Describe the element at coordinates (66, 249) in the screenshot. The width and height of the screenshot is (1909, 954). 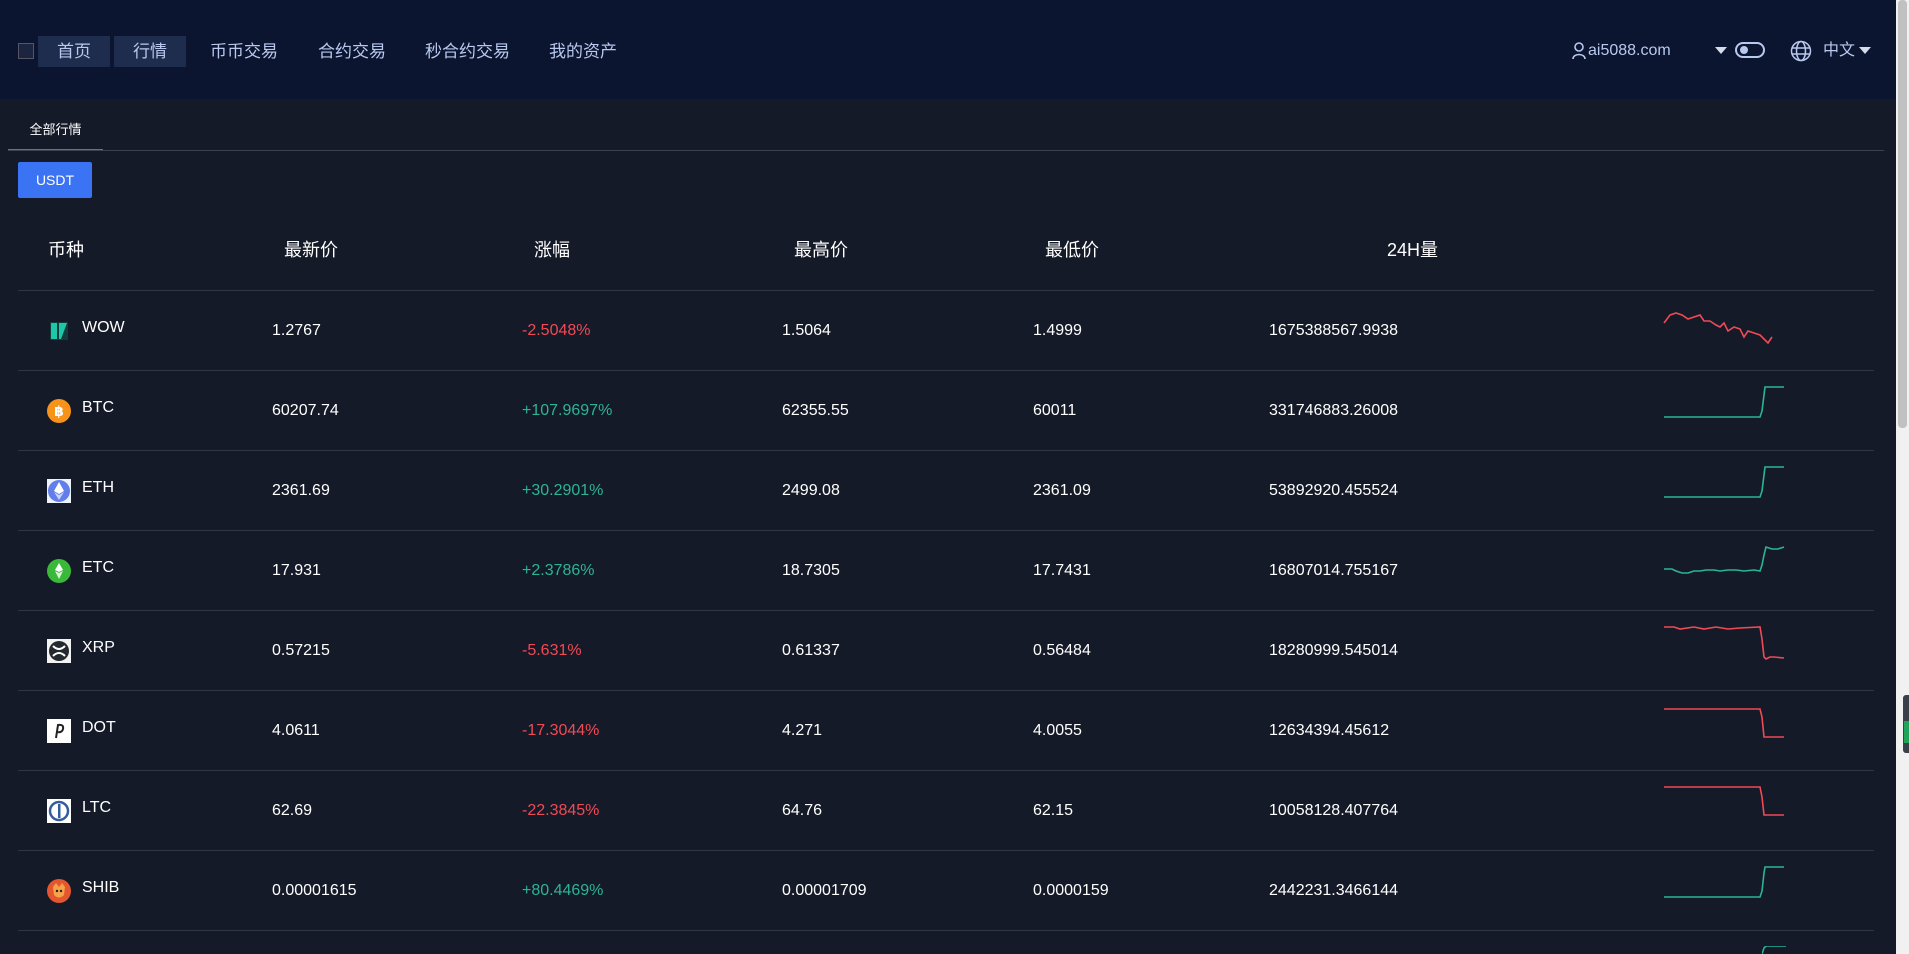
I see `header-coin: 币种` at that location.